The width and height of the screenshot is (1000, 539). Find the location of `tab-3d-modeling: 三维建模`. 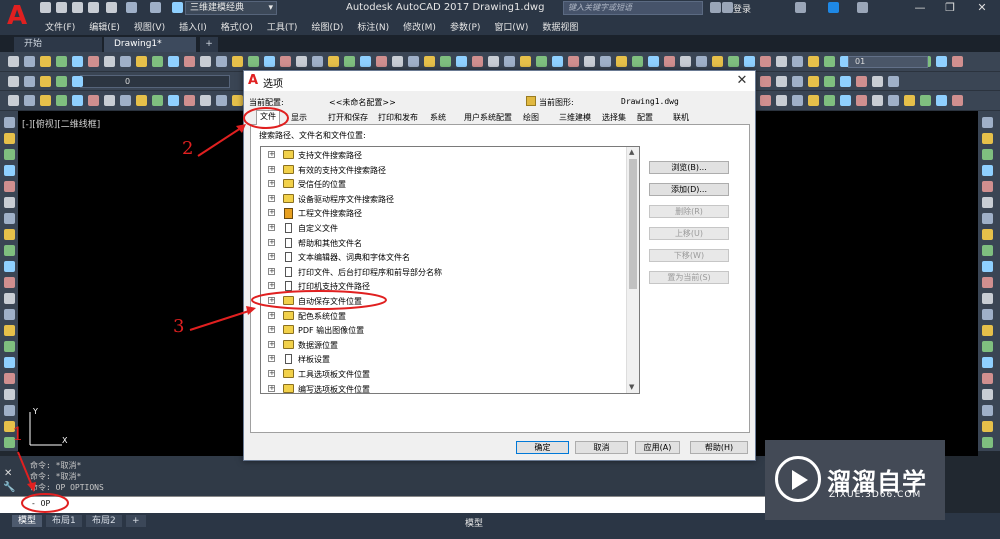

tab-3d-modeling: 三维建模 is located at coordinates (575, 118).